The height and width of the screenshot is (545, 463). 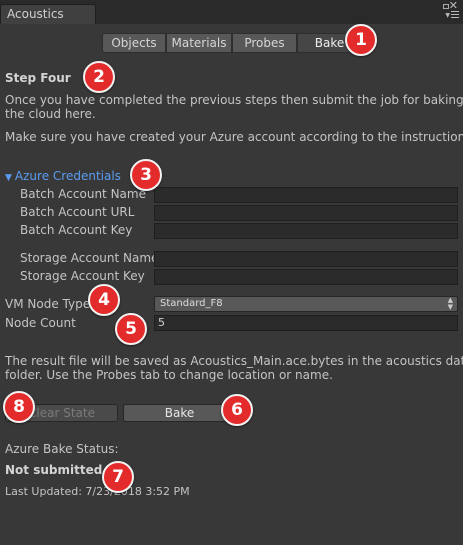 What do you see at coordinates (118, 477) in the screenshot?
I see `annotation-marker-7: 7` at bounding box center [118, 477].